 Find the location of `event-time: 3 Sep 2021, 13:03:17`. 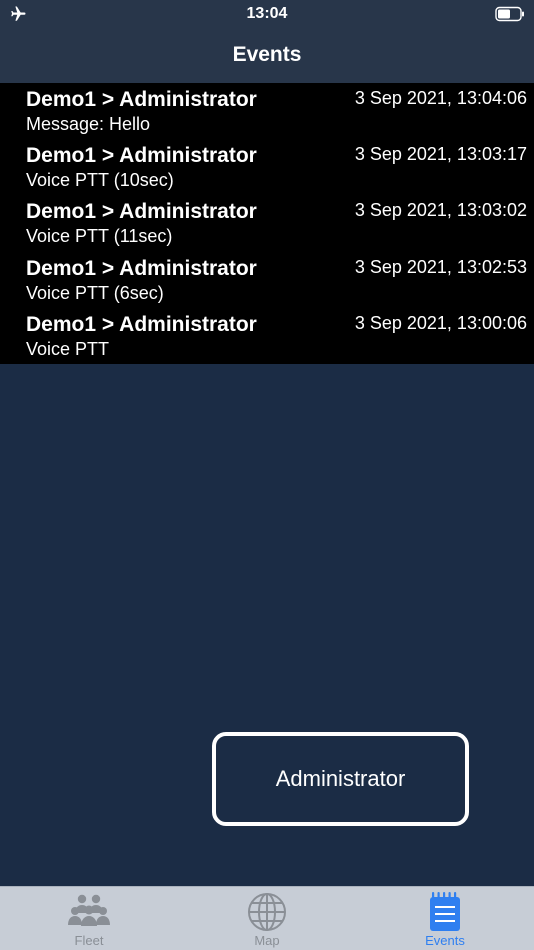

event-time: 3 Sep 2021, 13:03:17 is located at coordinates (440, 154).